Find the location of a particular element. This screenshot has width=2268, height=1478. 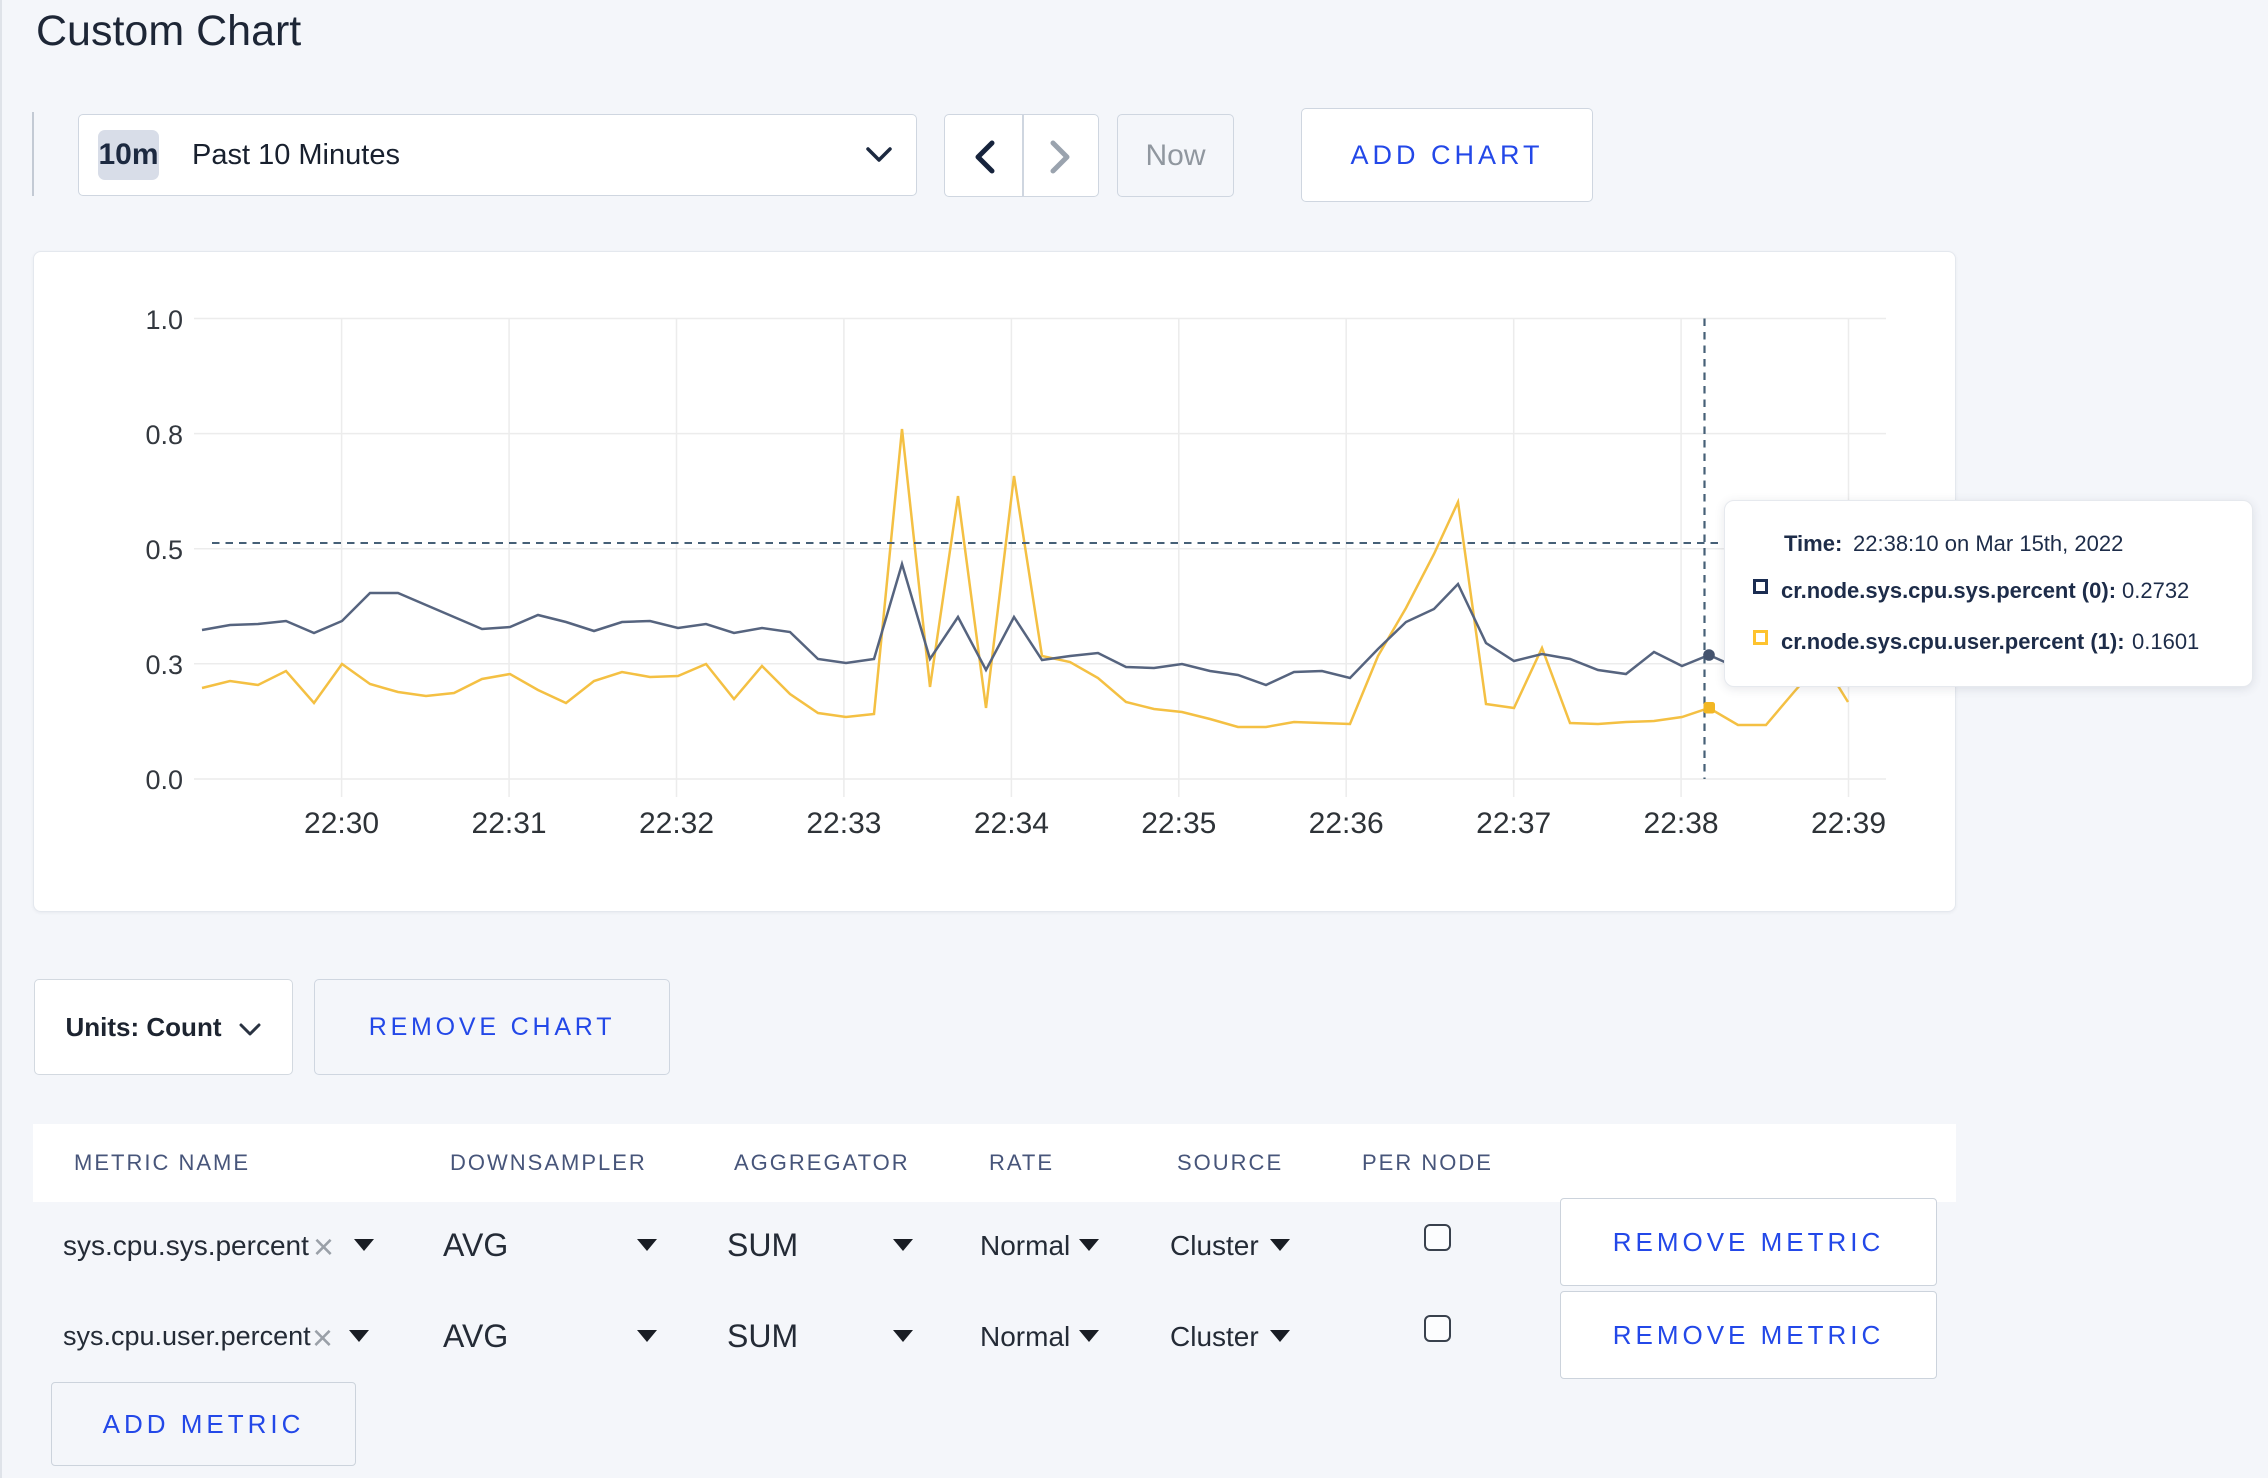

svg-text: 22:31 is located at coordinates (509, 823).